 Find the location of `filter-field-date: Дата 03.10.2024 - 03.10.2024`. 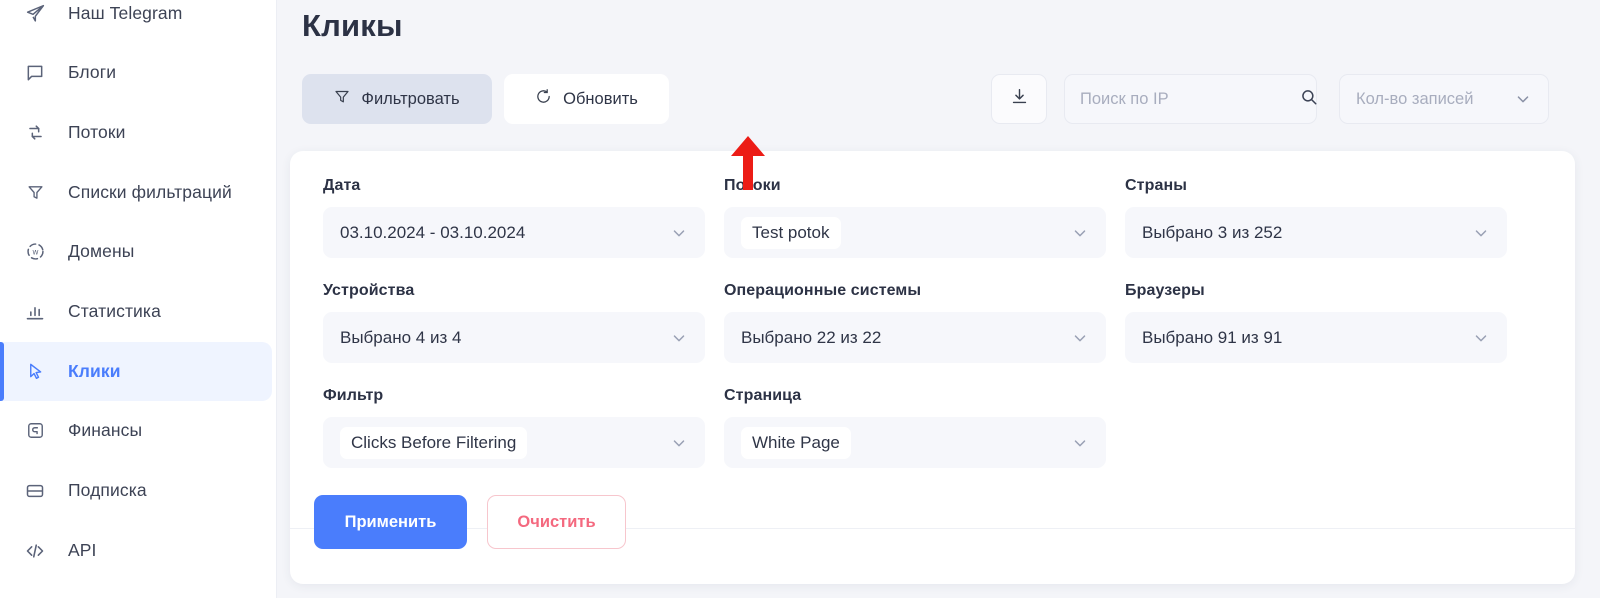

filter-field-date: Дата 03.10.2024 - 03.10.2024 is located at coordinates (514, 229).